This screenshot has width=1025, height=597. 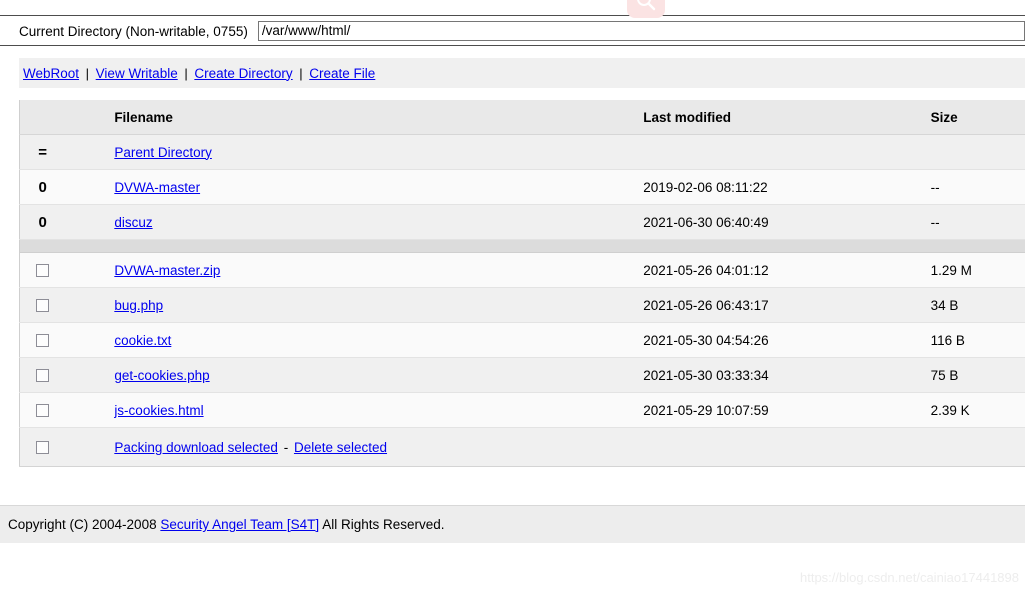 What do you see at coordinates (158, 410) in the screenshot?
I see `link-file-js-cookies-html: js-cookies.html` at bounding box center [158, 410].